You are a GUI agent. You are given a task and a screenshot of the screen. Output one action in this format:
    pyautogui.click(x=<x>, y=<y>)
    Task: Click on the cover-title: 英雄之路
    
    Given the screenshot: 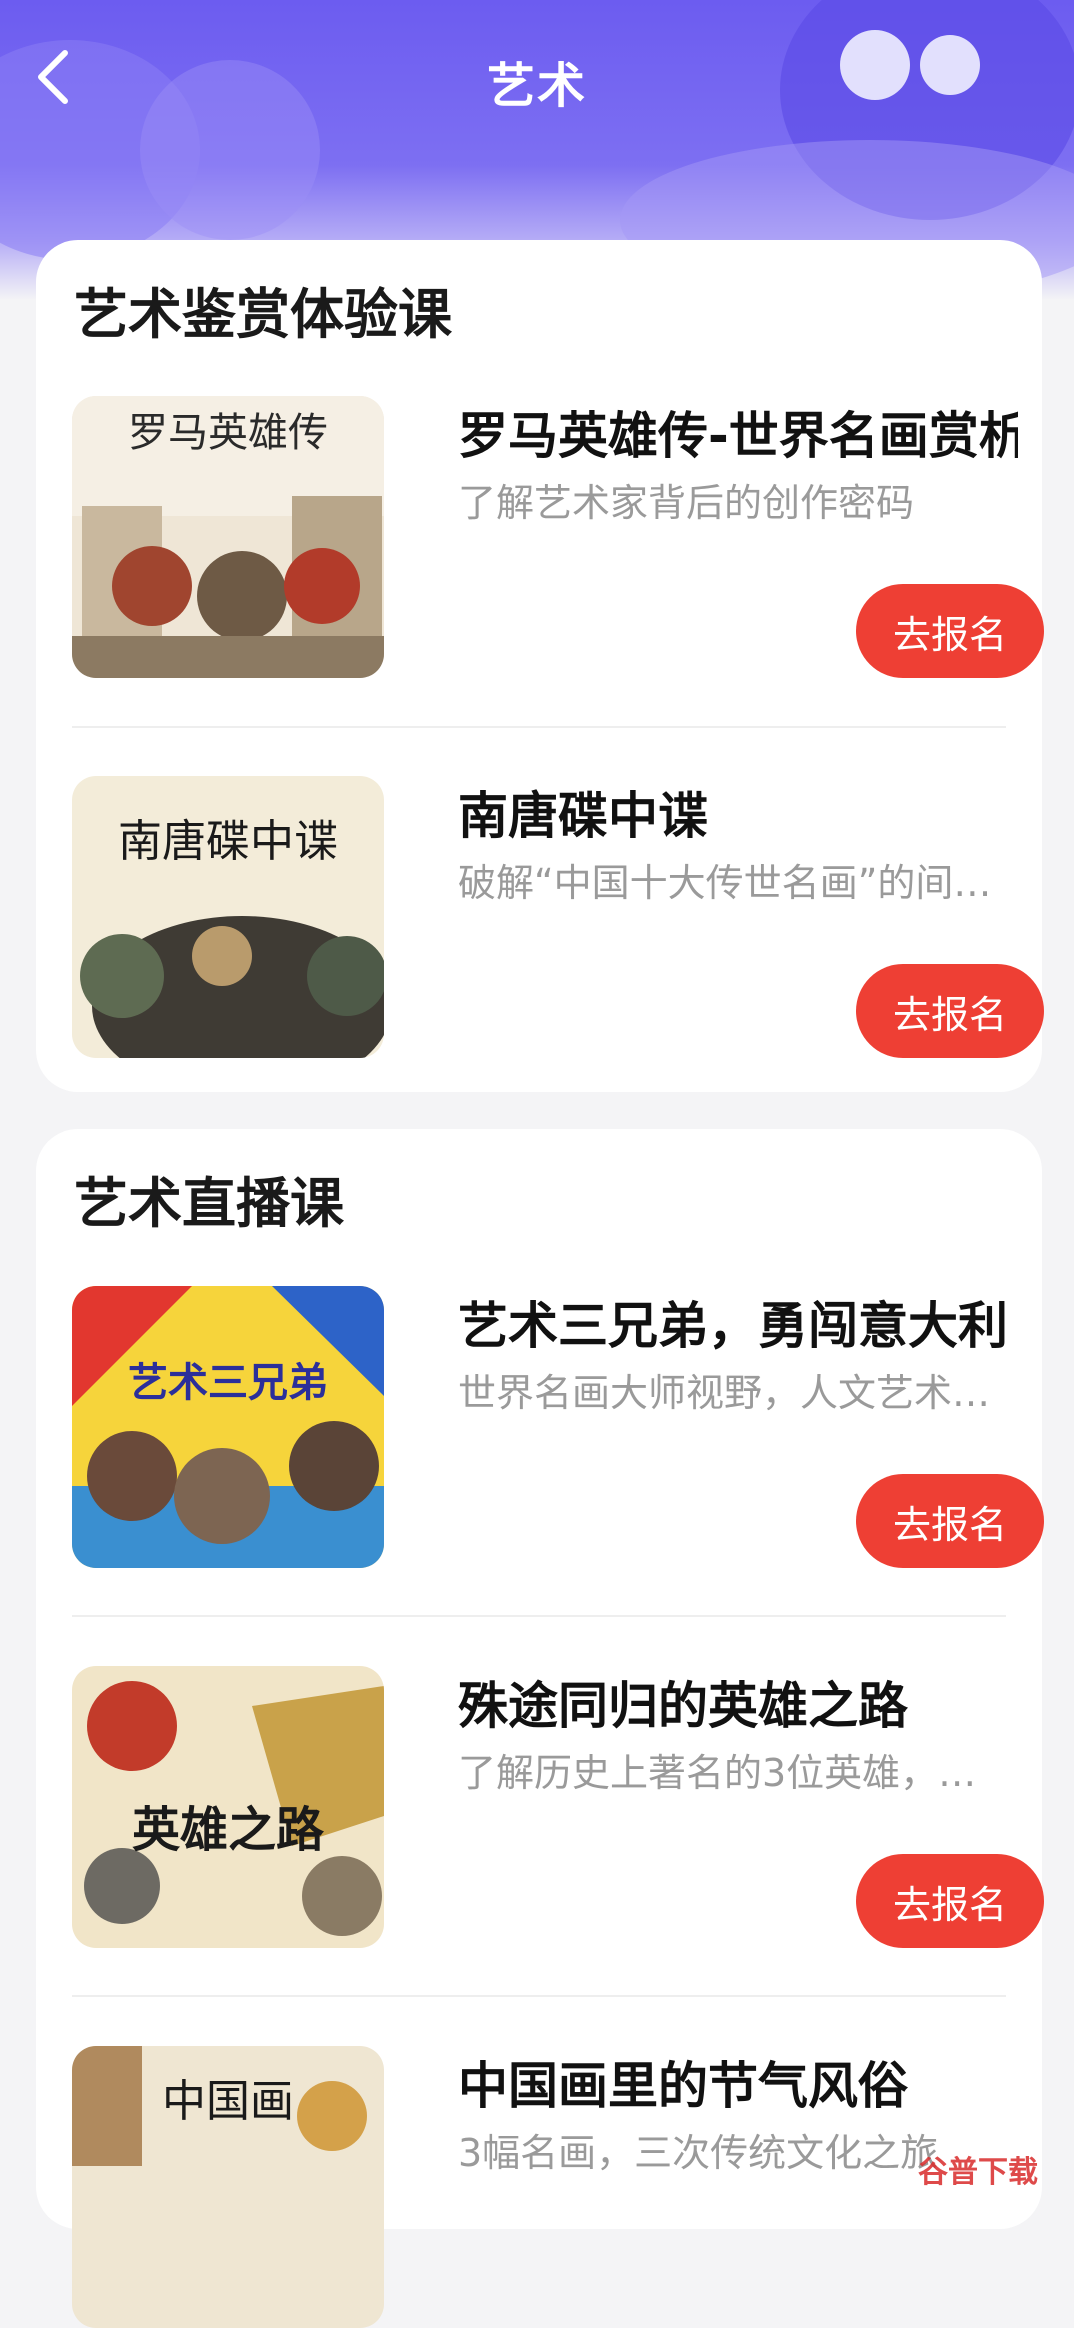 What is the action you would take?
    pyautogui.click(x=228, y=1830)
    